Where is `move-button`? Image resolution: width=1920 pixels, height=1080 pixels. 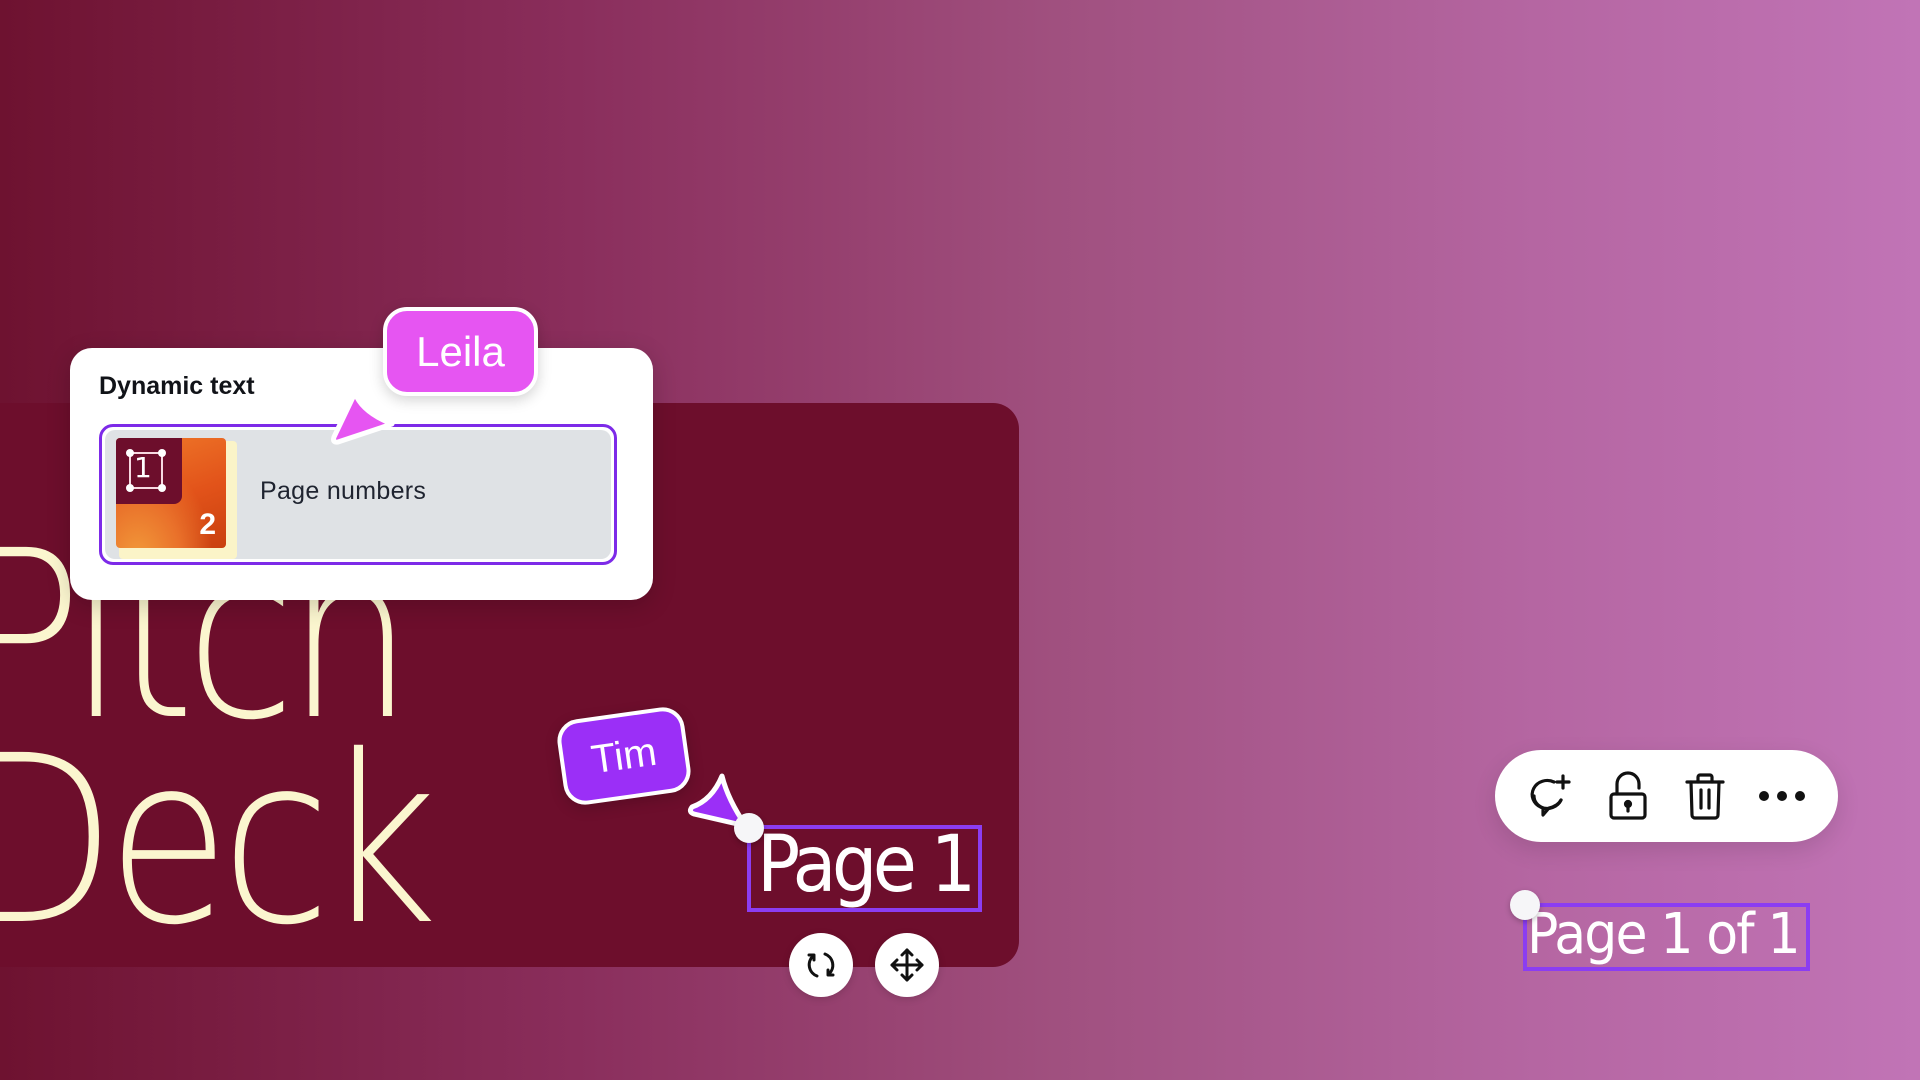 move-button is located at coordinates (907, 965).